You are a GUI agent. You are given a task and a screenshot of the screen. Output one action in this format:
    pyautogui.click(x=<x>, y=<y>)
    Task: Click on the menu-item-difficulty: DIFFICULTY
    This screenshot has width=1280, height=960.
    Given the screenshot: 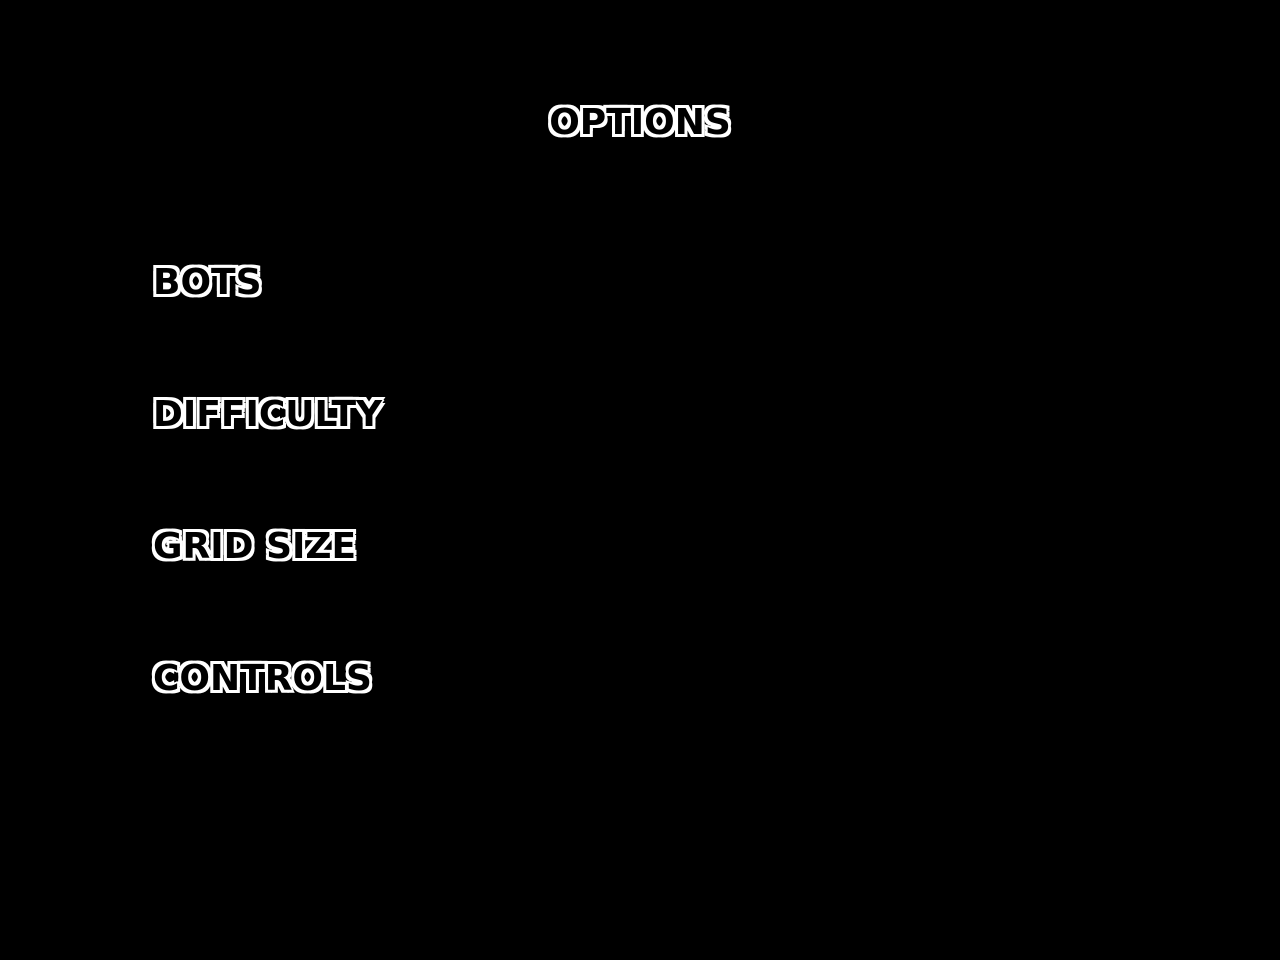 What is the action you would take?
    pyautogui.click(x=267, y=415)
    